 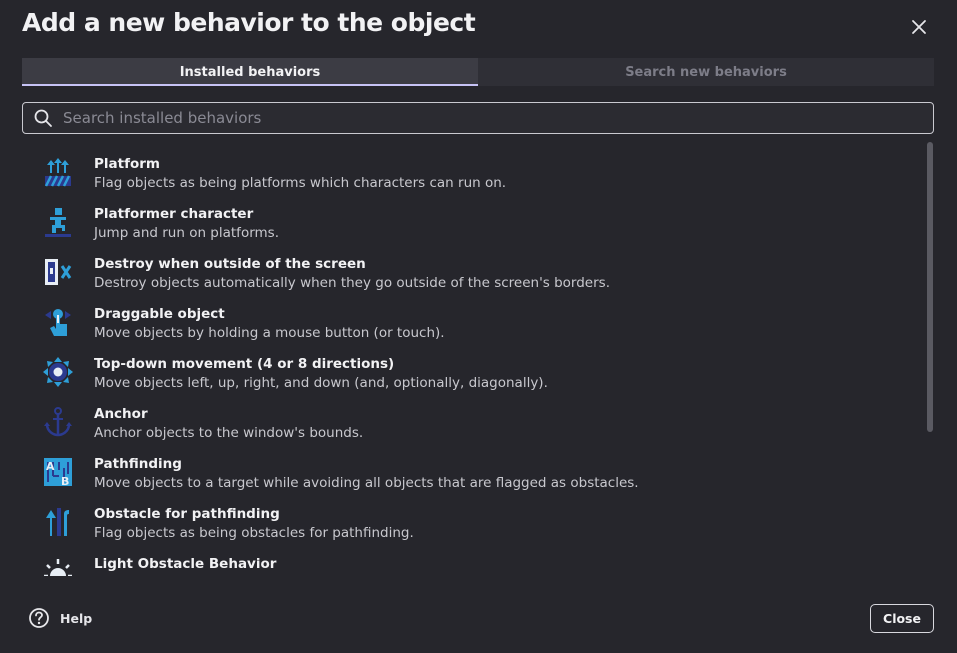 I want to click on behavior-name: Top-down movement (4 or 8 directions), so click(x=244, y=364).